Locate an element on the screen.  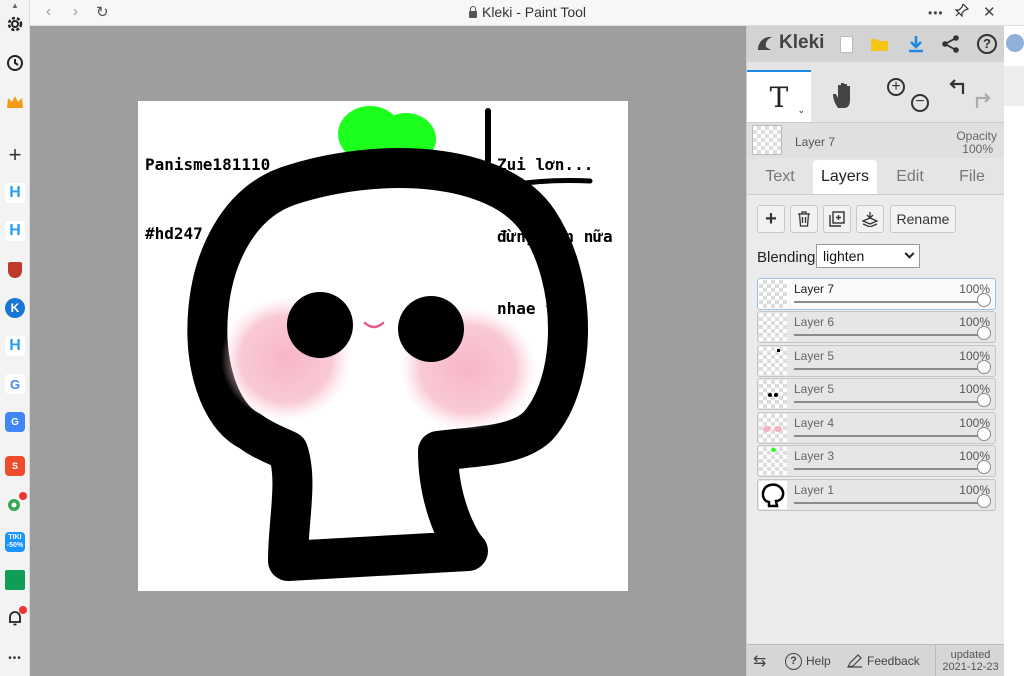
lock-icon is located at coordinates (473, 12).